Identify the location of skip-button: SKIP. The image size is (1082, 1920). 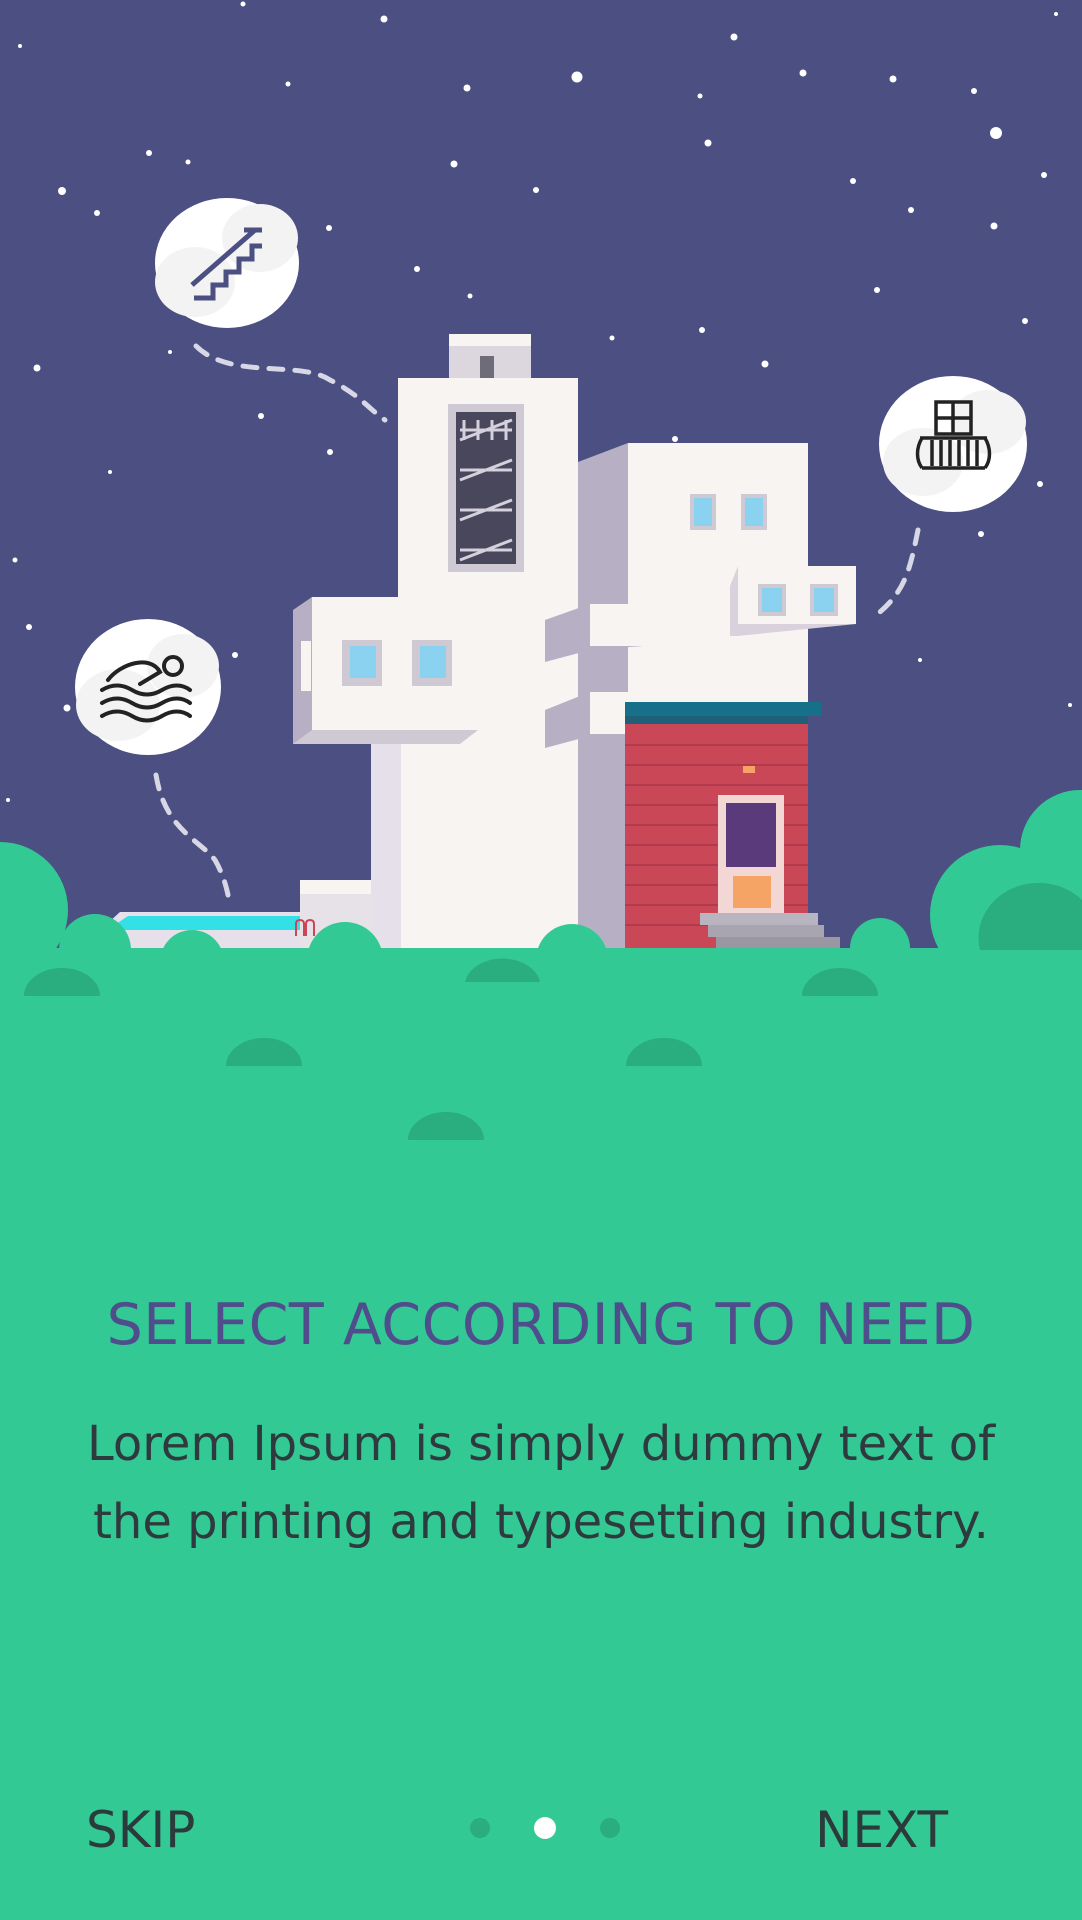
(140, 1830).